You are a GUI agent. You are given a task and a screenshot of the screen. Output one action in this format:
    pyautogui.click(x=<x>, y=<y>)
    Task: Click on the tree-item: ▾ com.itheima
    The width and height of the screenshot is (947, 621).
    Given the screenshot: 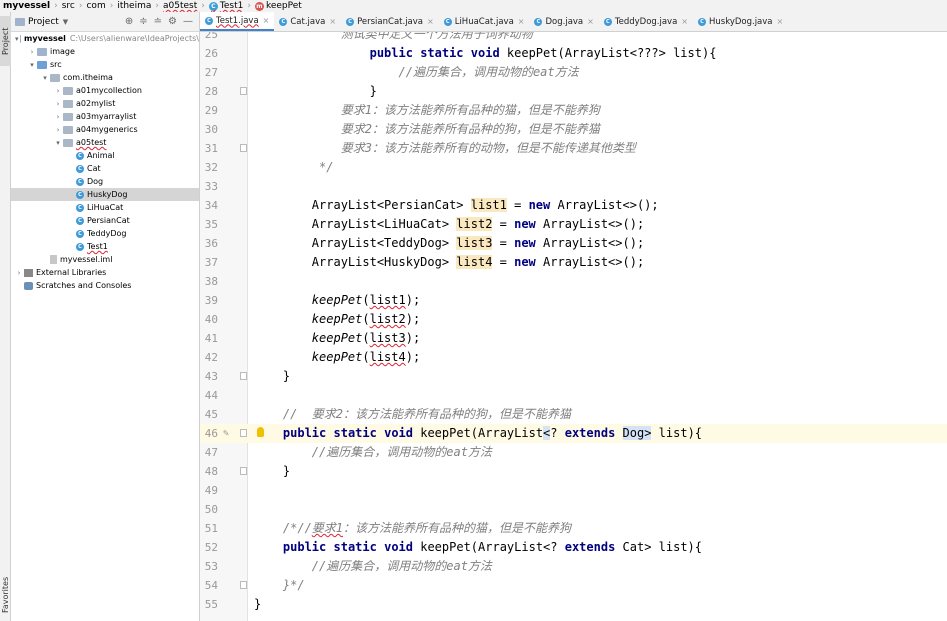 What is the action you would take?
    pyautogui.click(x=105, y=77)
    